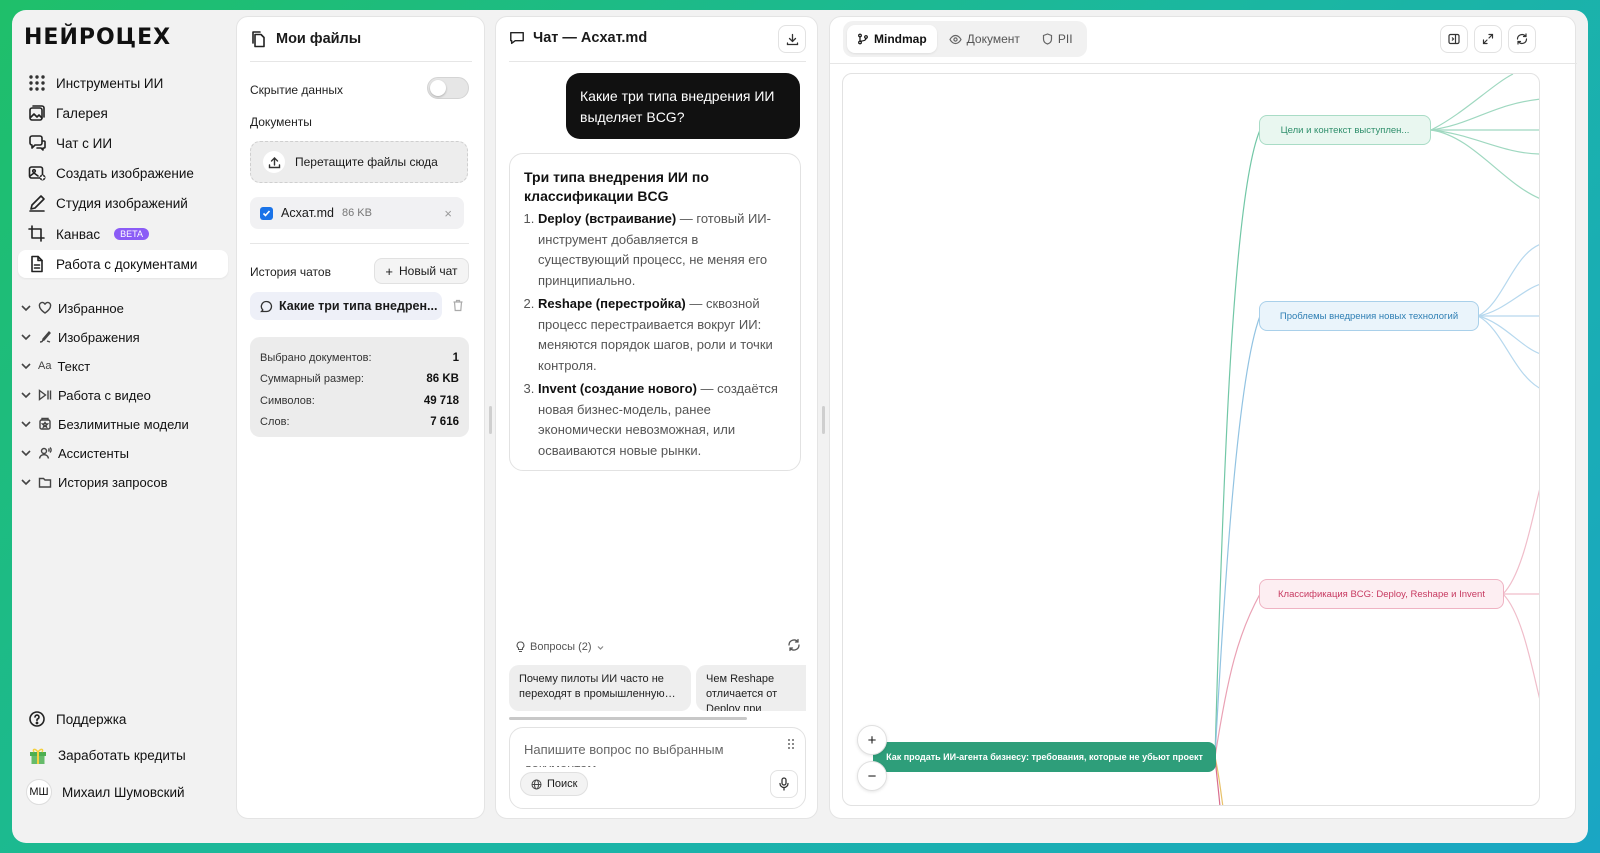 This screenshot has width=1600, height=853. I want to click on user-name: Михаил Шумовский, so click(123, 792).